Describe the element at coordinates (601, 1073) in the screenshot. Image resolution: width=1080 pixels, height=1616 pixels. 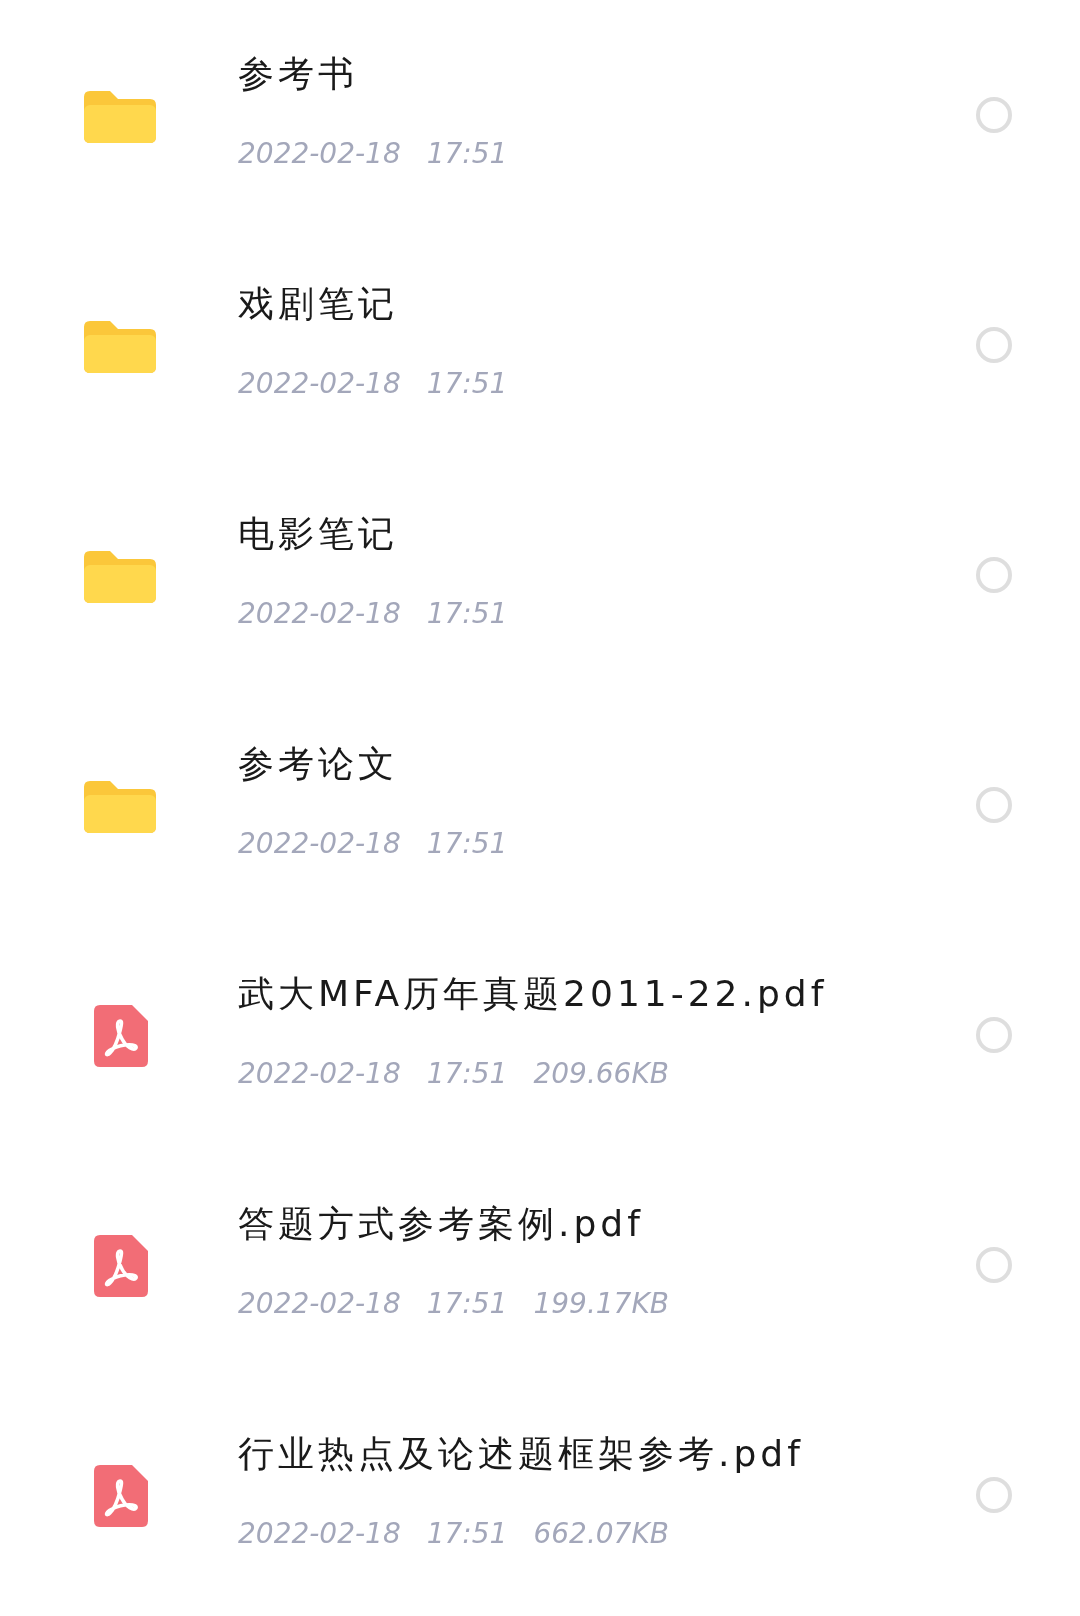
I see `file-size: 209.66KB` at that location.